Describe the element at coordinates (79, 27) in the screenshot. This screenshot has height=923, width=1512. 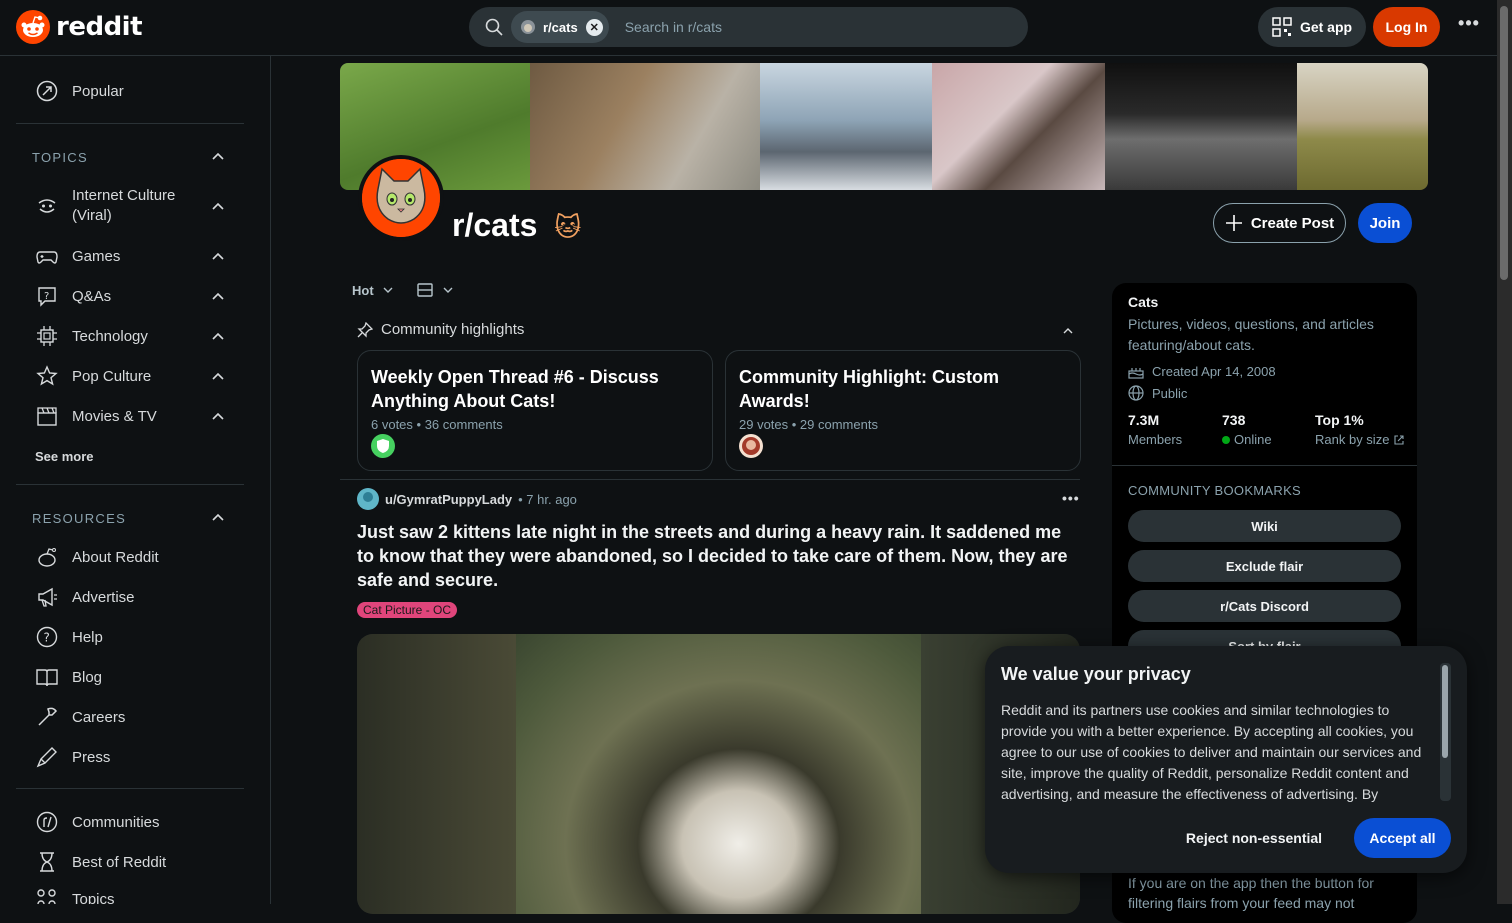
I see `reddit-logo: reddit` at that location.